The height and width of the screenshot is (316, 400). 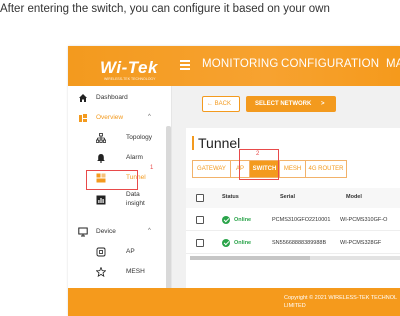 I want to click on sidebar-item-overview: Overview ^, so click(x=117, y=119).